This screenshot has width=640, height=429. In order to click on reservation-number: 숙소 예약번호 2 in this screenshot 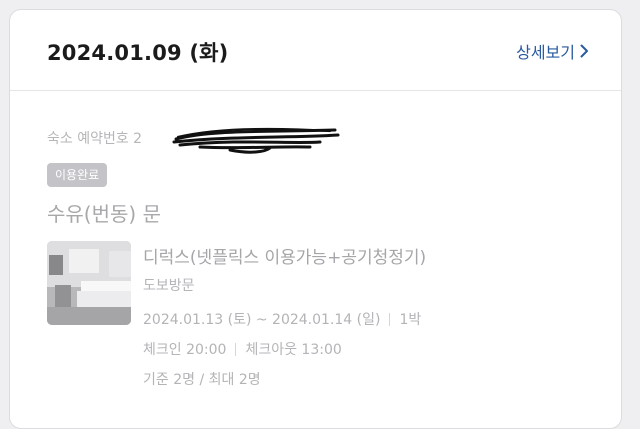, I will do `click(95, 139)`.